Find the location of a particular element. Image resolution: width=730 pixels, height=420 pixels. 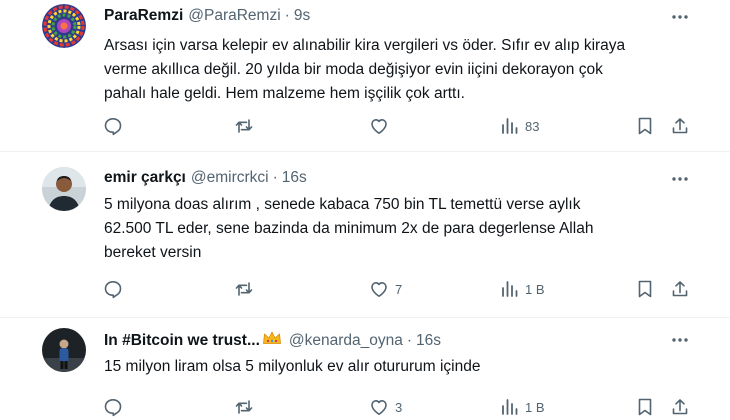

avatar-kenarda-oyna is located at coordinates (64, 350).